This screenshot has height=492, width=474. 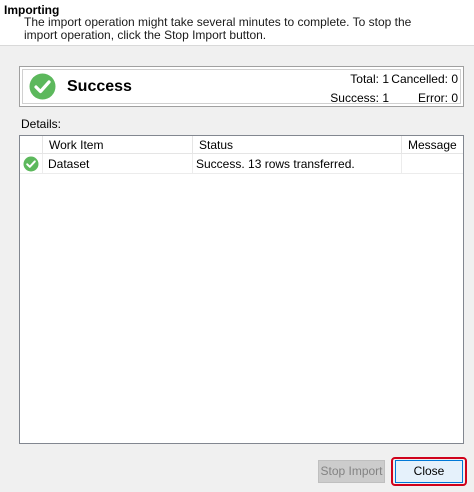 What do you see at coordinates (118, 145) in the screenshot?
I see `column-header-work-item: Work Item` at bounding box center [118, 145].